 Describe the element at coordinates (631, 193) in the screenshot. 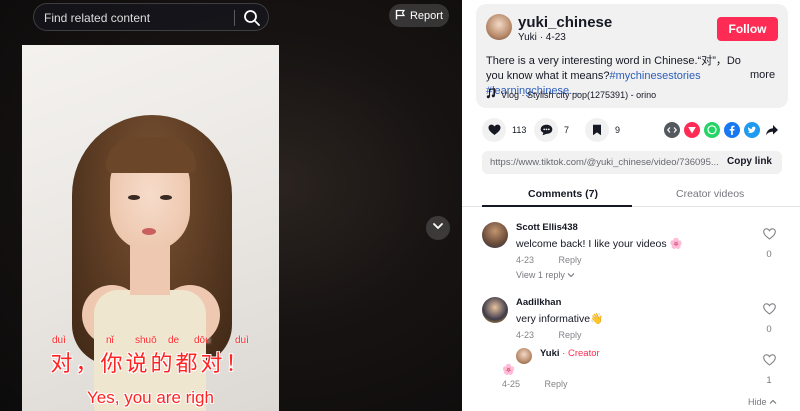

I see `tab-bar: Comments (7) Creator videos` at that location.